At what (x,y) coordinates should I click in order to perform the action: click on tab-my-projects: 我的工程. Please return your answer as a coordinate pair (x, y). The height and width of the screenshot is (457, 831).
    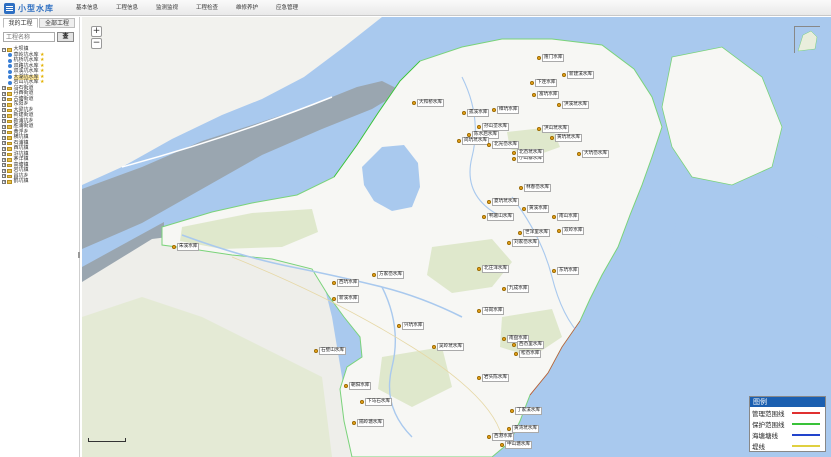
    Looking at the image, I should click on (20, 23).